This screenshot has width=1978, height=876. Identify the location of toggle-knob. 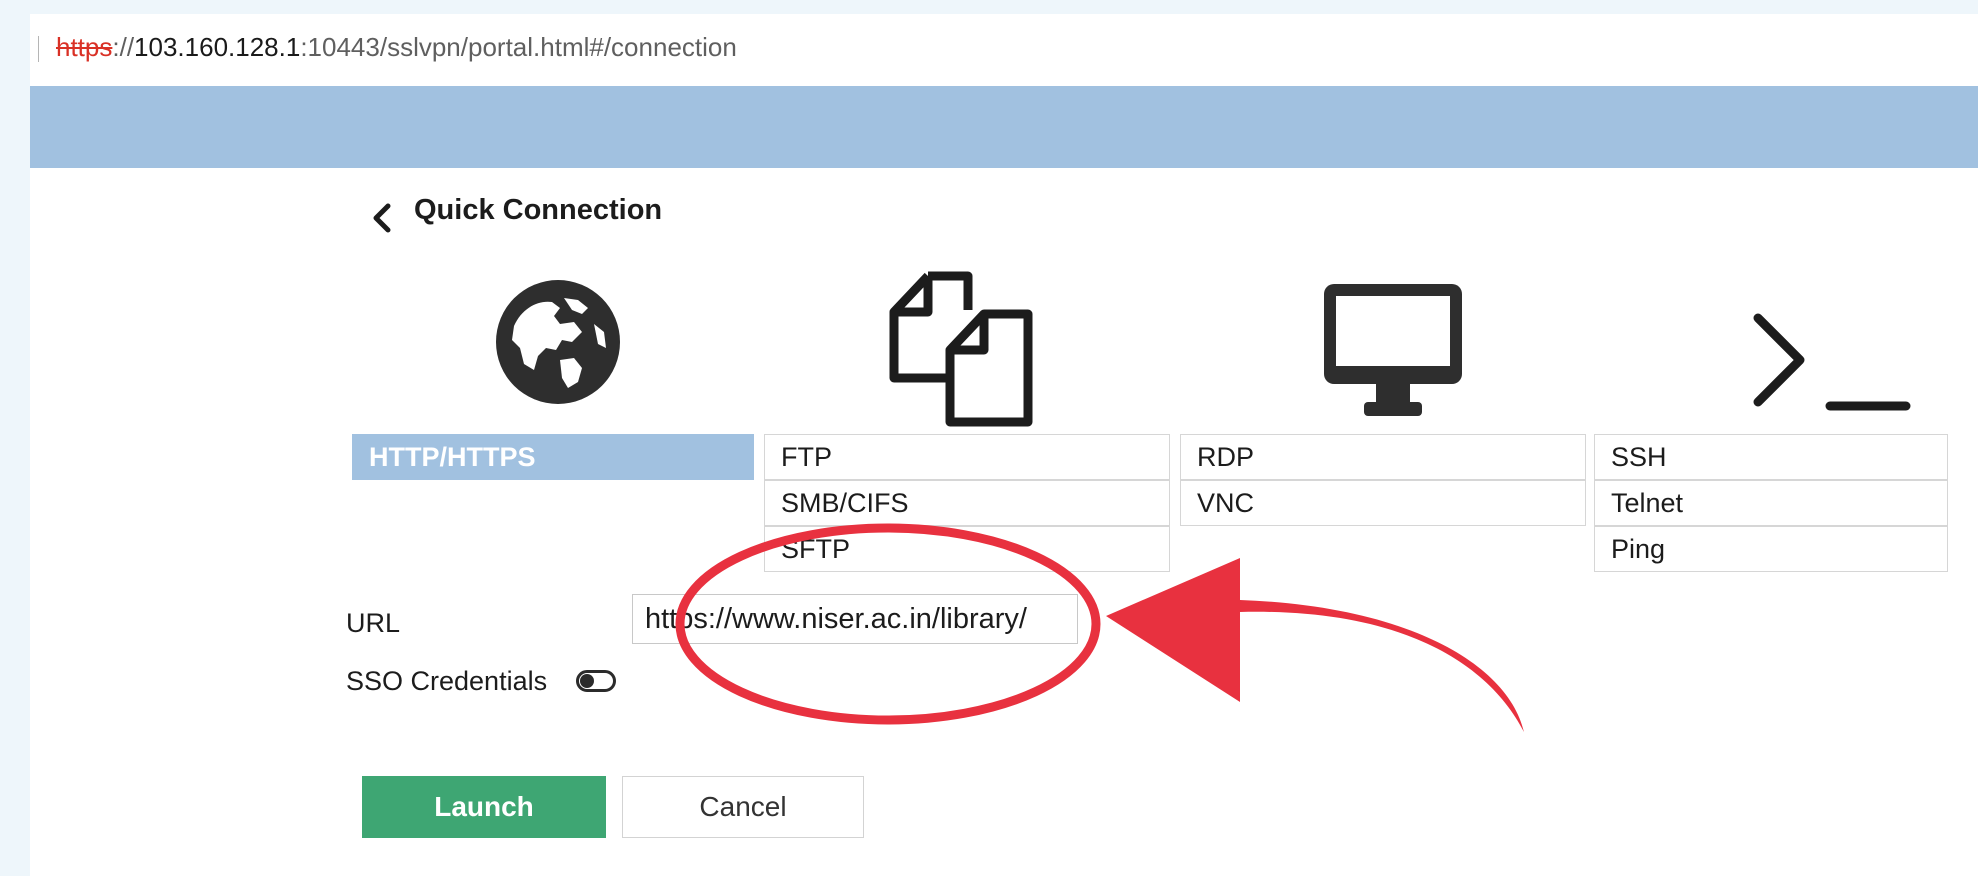
(587, 681).